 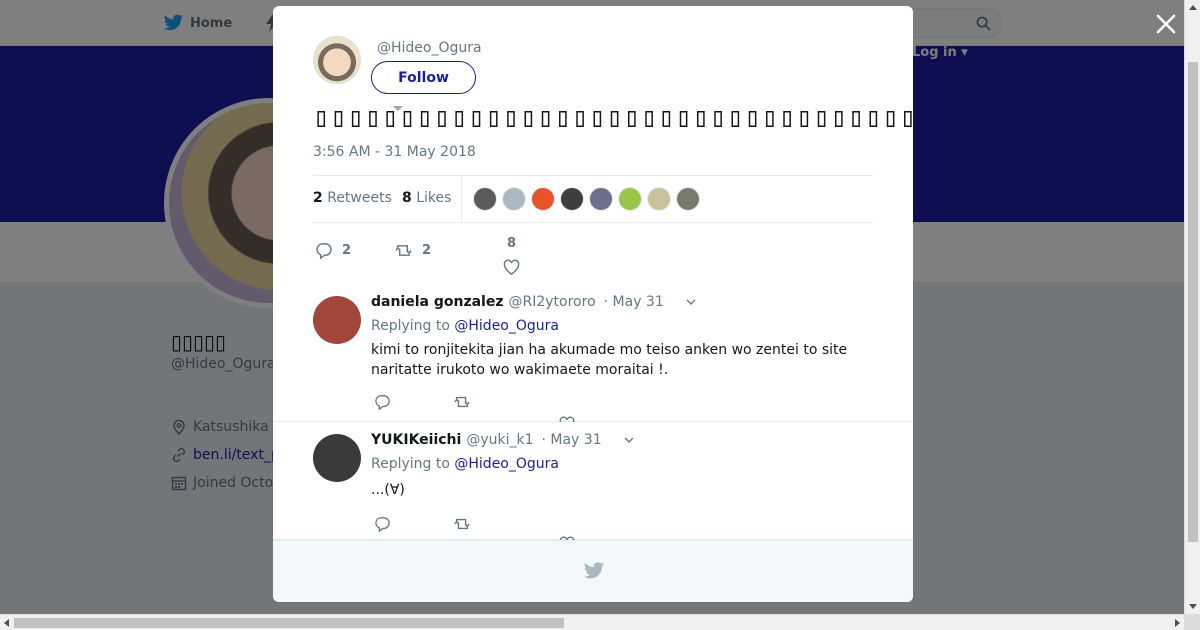 I want to click on likes-label: Likes, so click(x=434, y=198).